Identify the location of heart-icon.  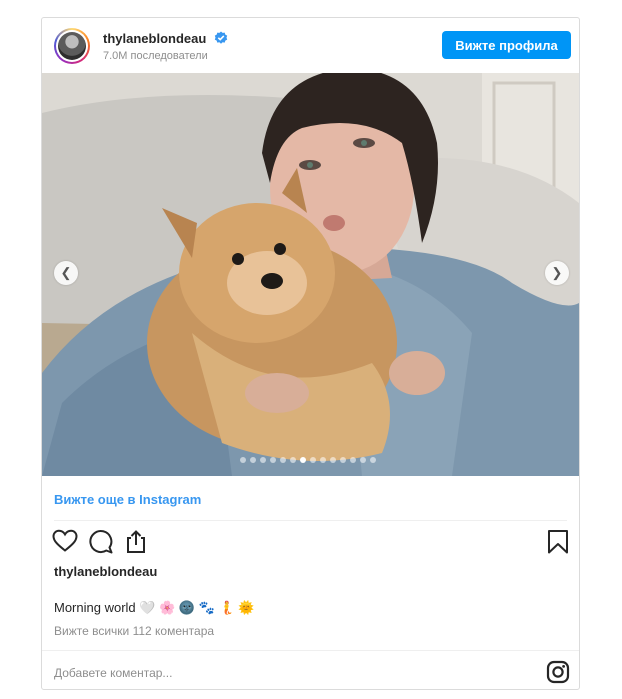
(65, 541).